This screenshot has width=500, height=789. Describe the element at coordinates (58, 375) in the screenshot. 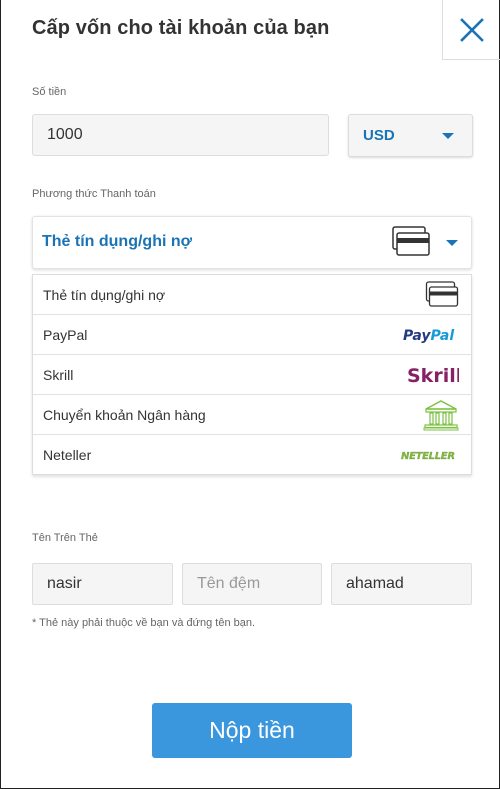

I see `payment-option-label: Skrill` at that location.